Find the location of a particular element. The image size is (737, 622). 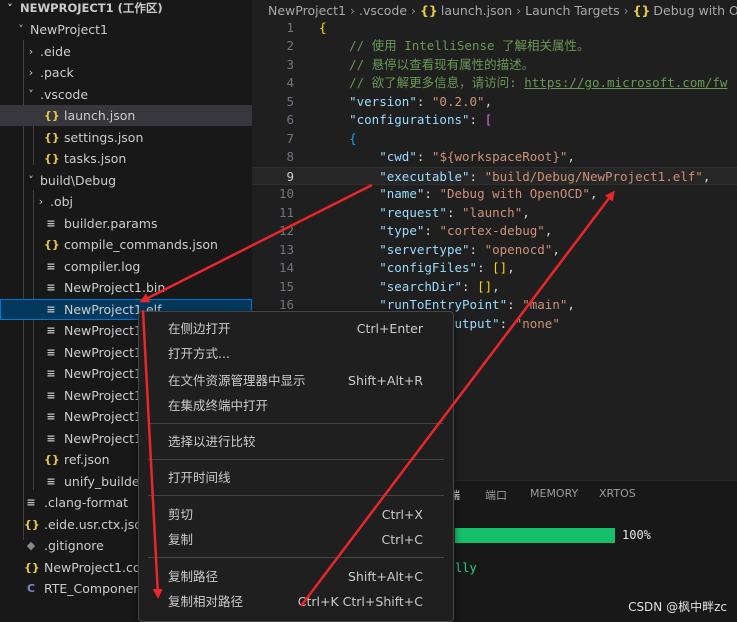

code-token: { is located at coordinates (323, 27).